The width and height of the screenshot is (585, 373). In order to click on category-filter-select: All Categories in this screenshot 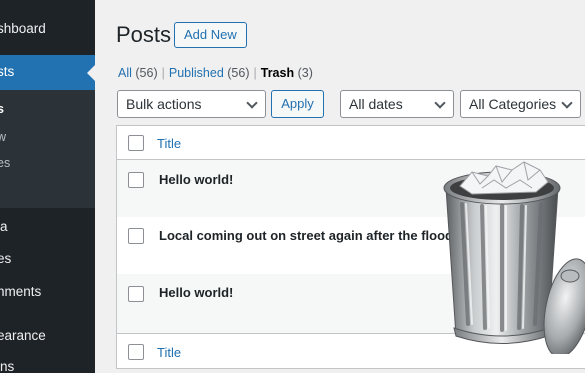, I will do `click(520, 104)`.